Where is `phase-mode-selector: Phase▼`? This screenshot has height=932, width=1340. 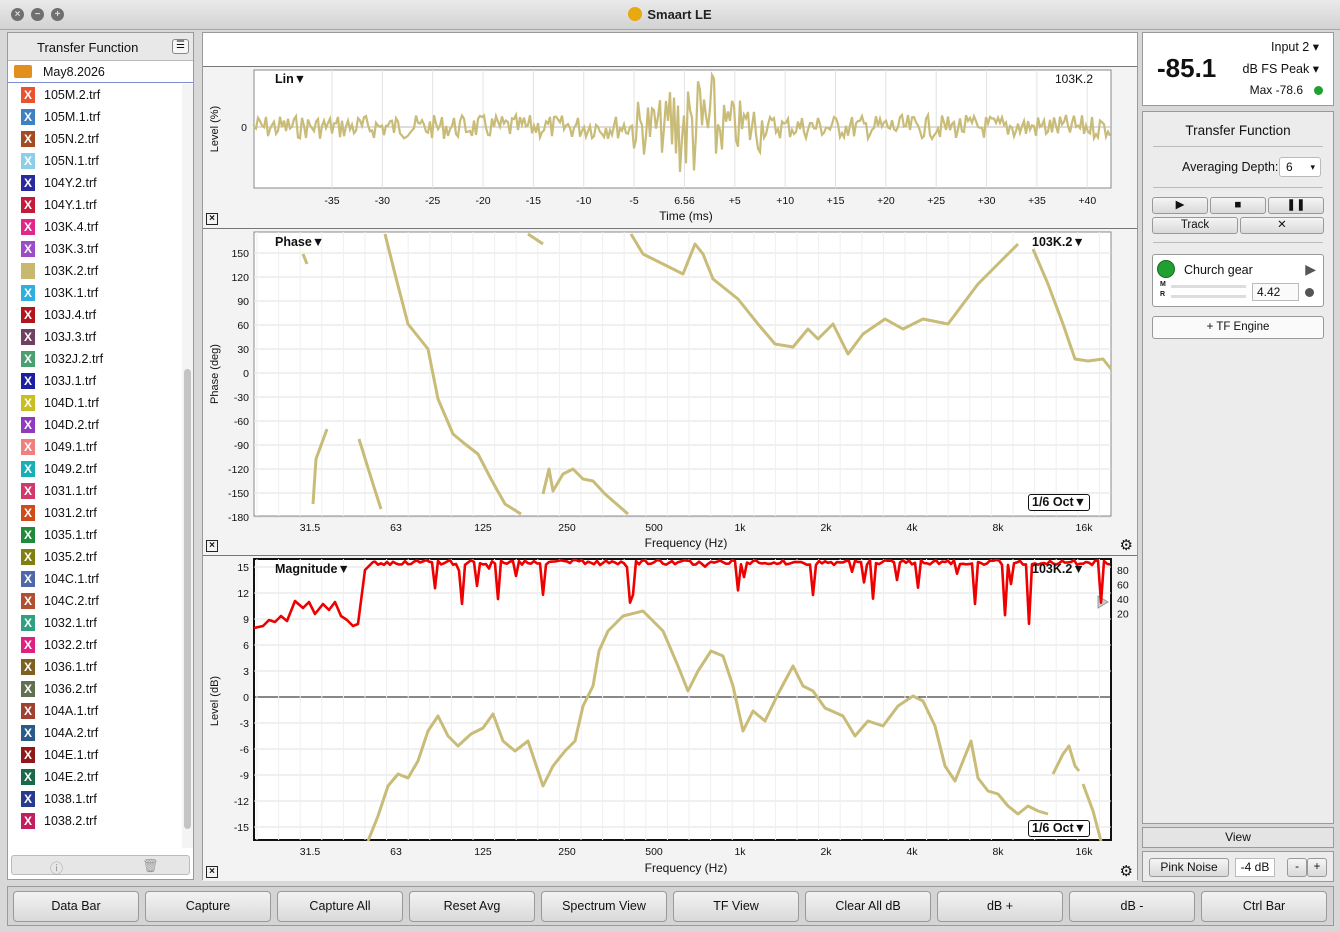
phase-mode-selector: Phase▼ is located at coordinates (299, 242).